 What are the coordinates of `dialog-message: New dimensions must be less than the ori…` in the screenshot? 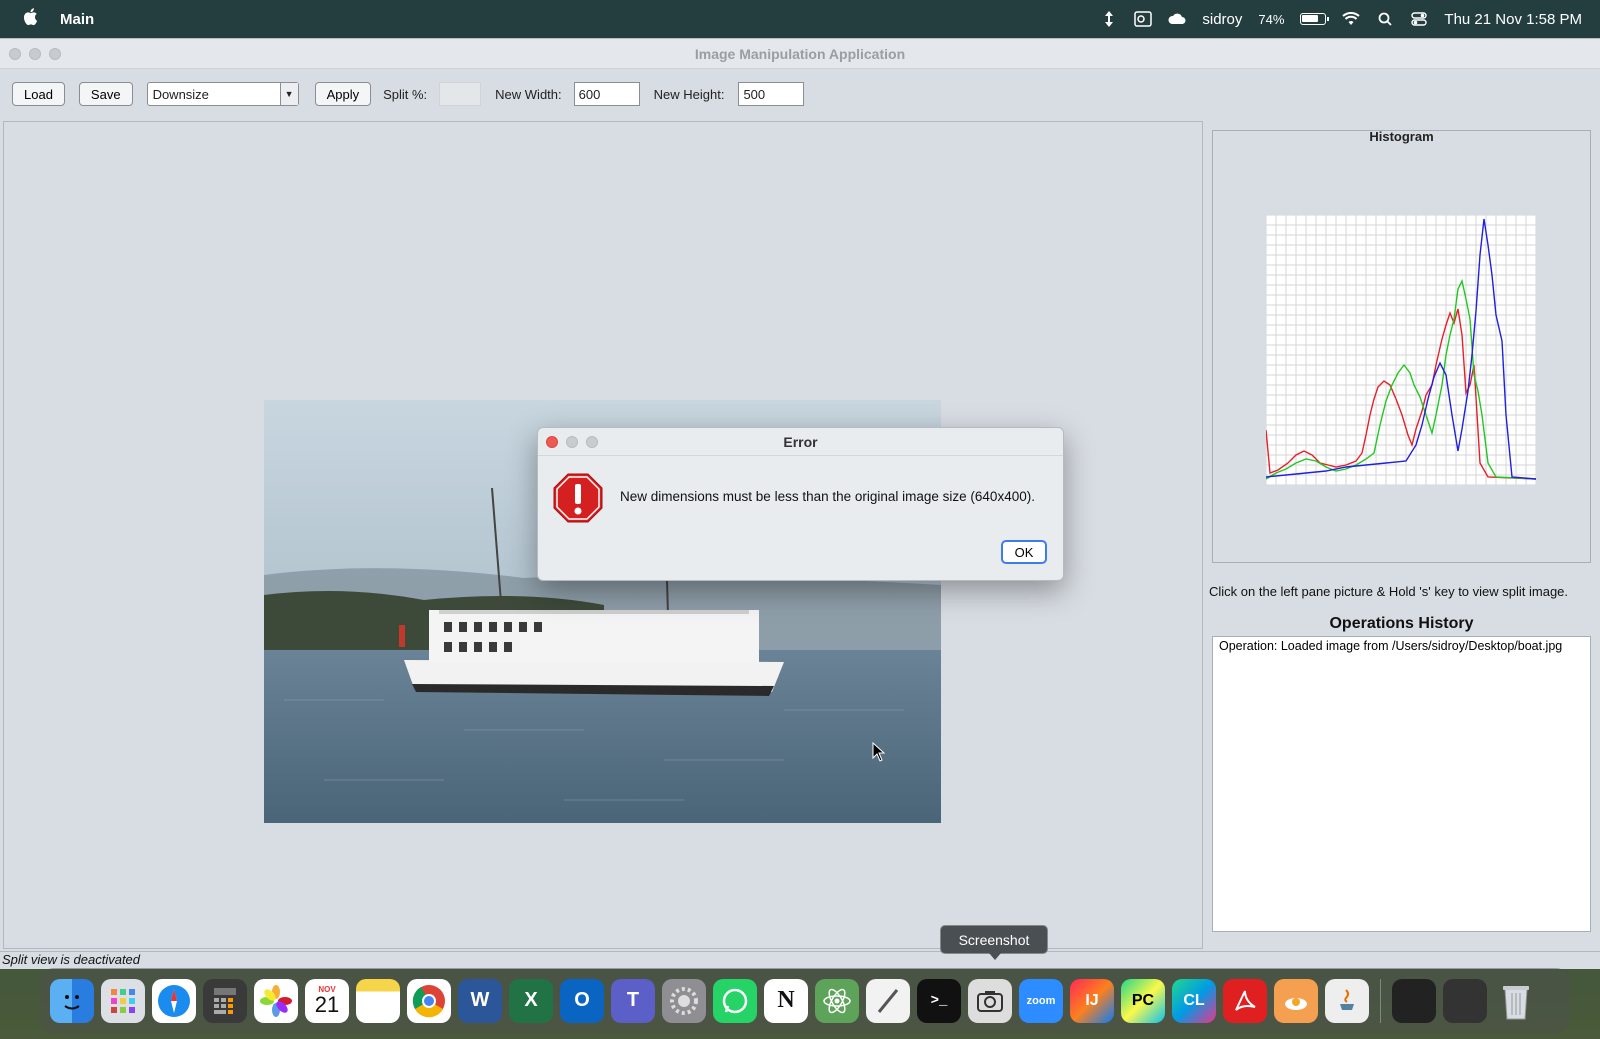 It's located at (827, 496).